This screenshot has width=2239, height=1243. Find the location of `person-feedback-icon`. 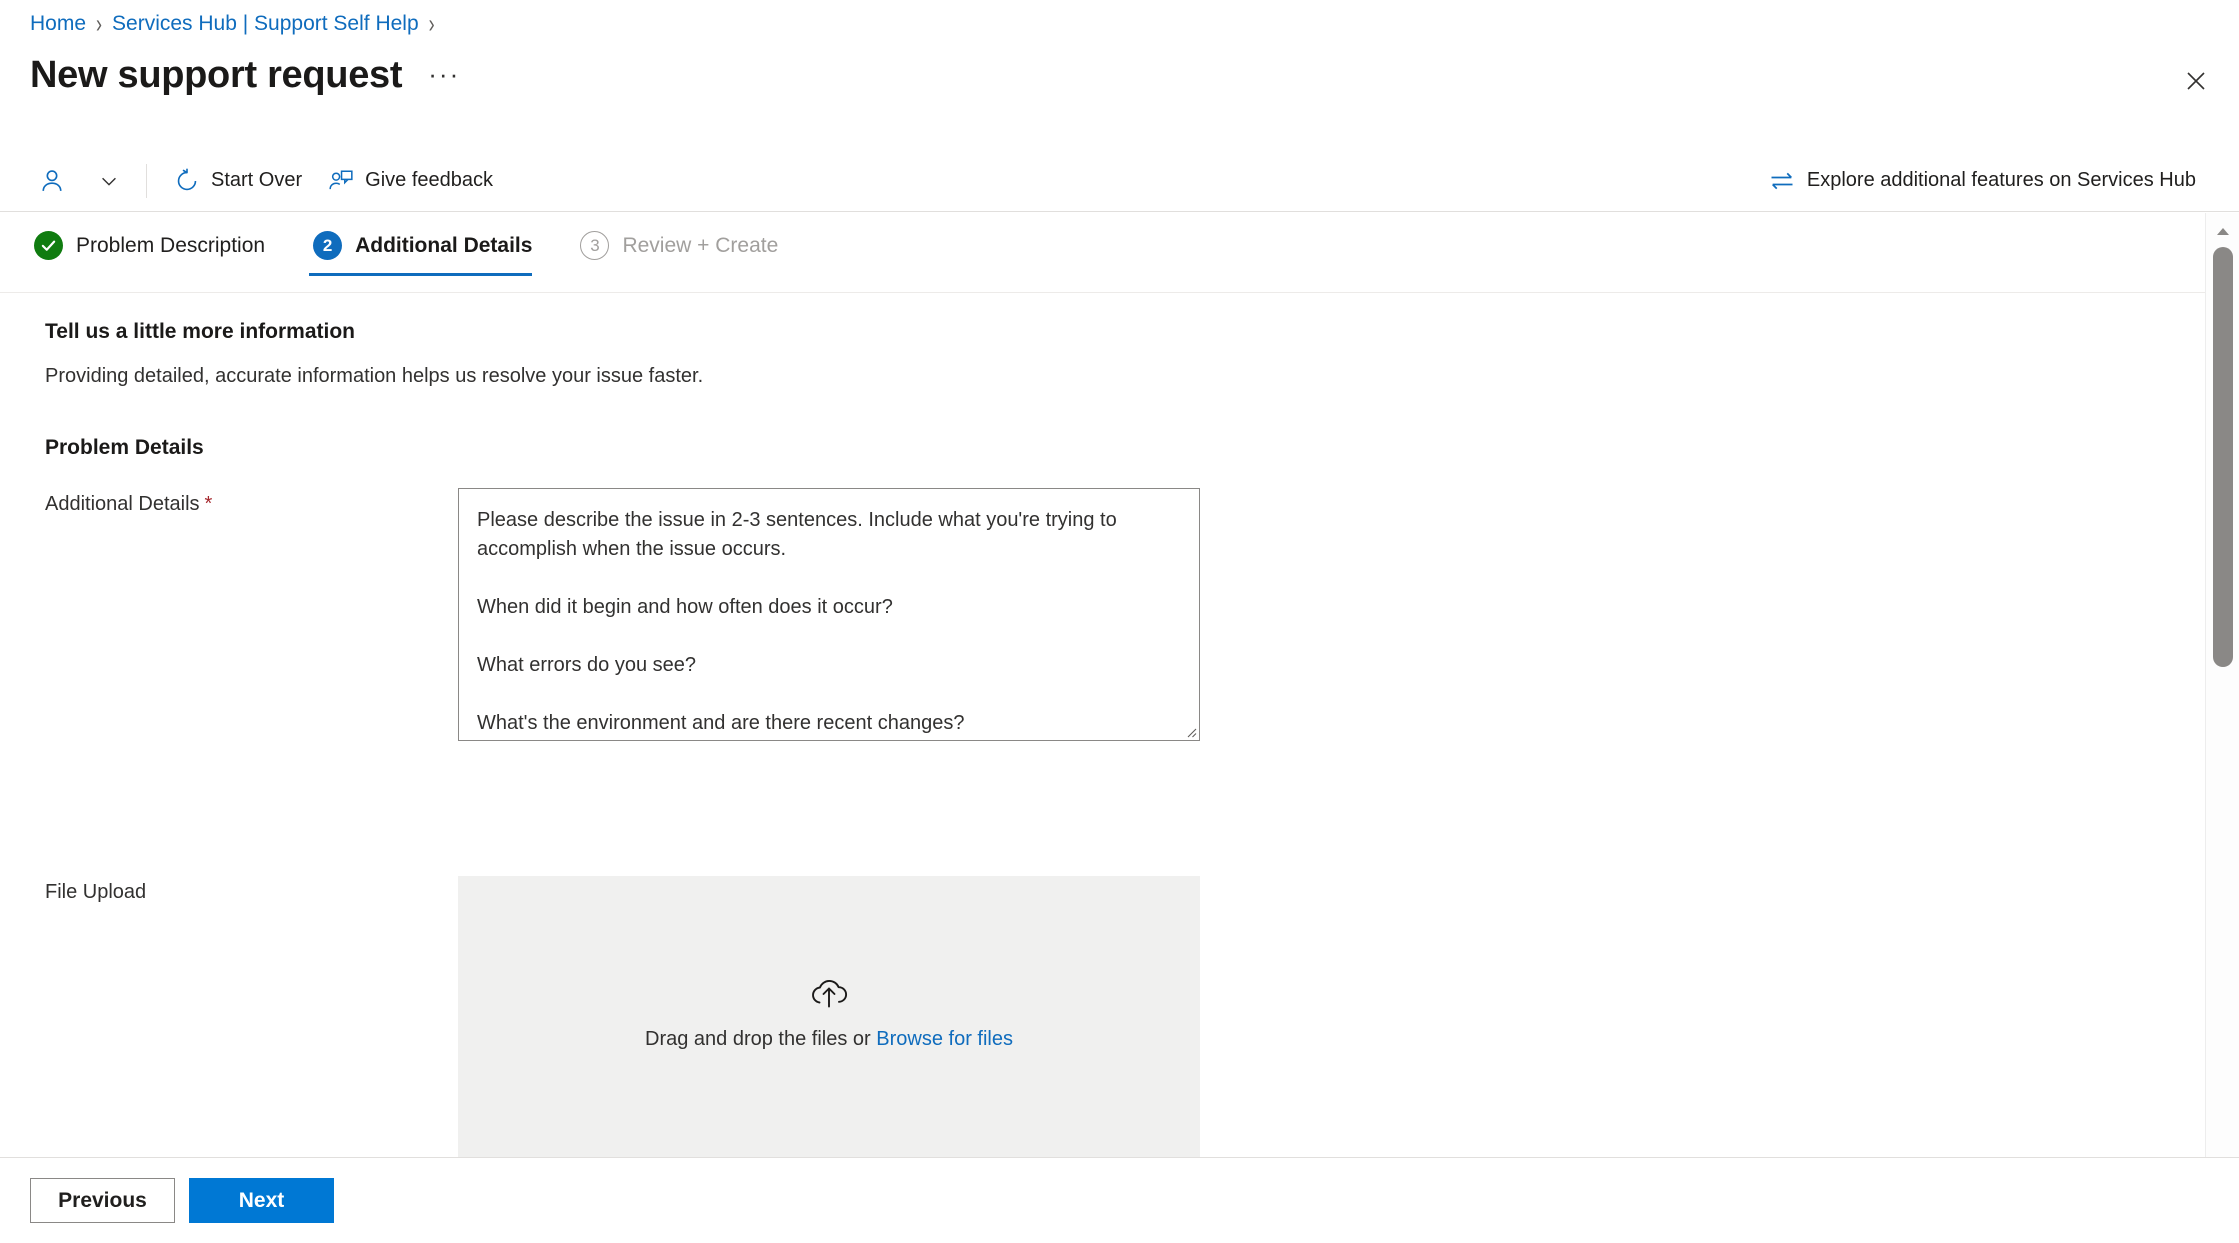

person-feedback-icon is located at coordinates (341, 181).